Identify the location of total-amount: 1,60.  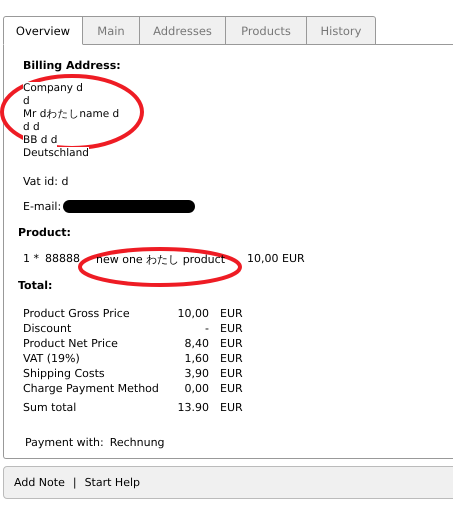
(196, 358).